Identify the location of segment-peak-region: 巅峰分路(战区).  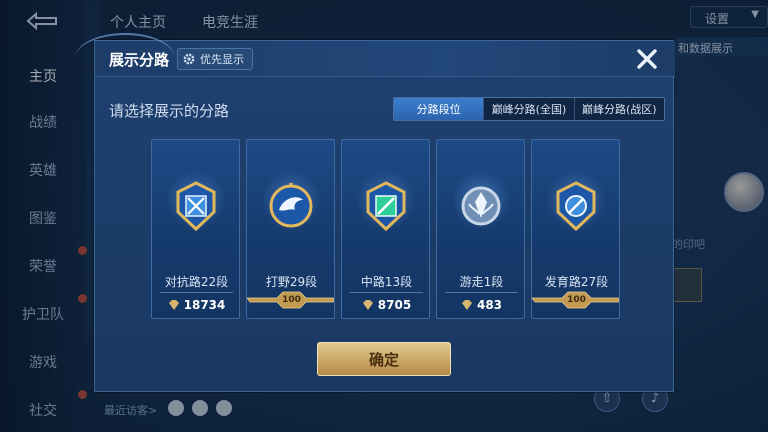
(619, 109).